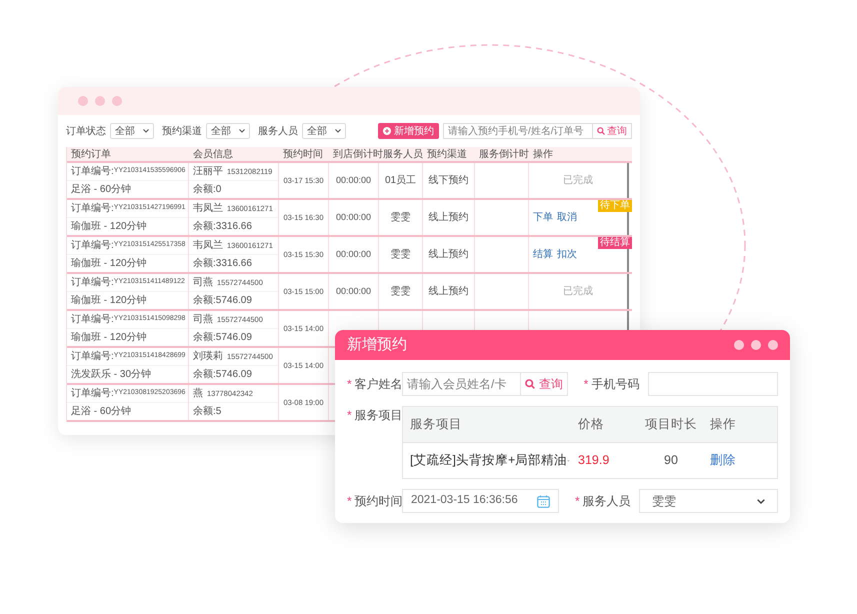 This screenshot has height=614, width=857. Describe the element at coordinates (671, 425) in the screenshot. I see `column-header: 项目时长` at that location.